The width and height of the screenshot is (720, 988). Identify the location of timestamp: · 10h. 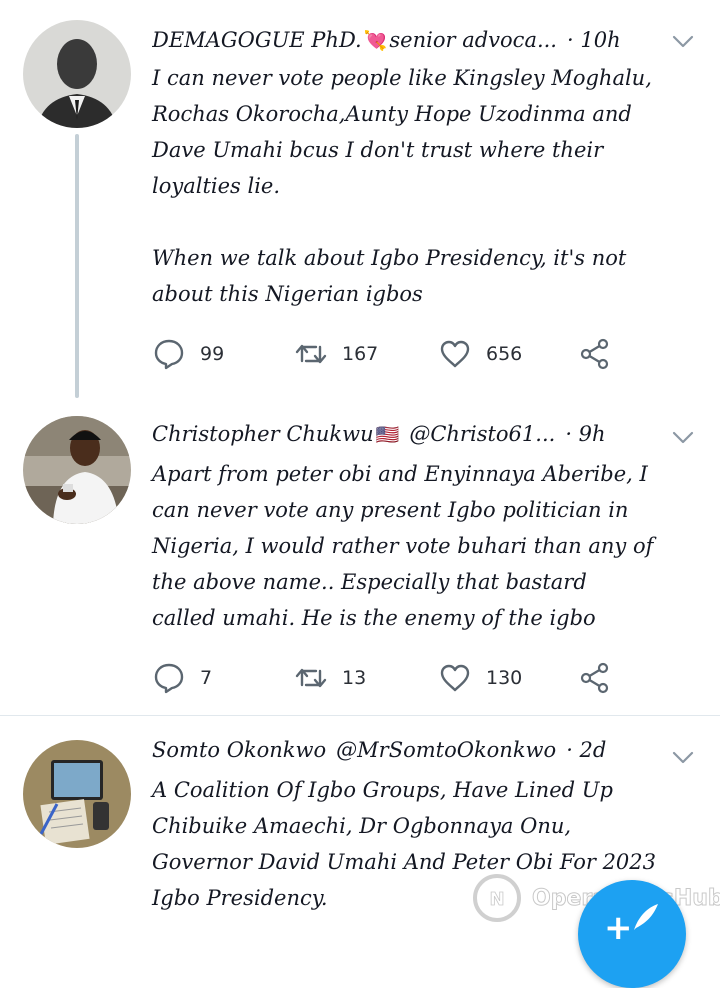
(594, 40).